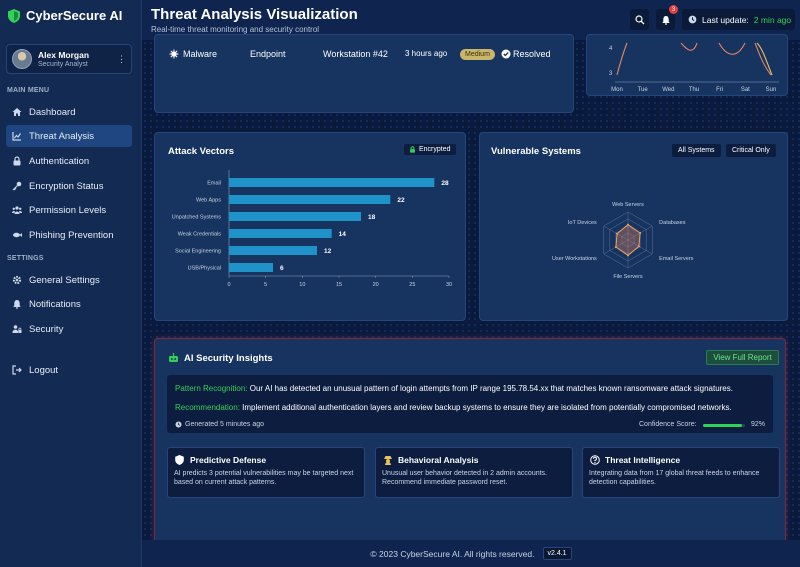  I want to click on x-tick-label: Wed, so click(668, 90).